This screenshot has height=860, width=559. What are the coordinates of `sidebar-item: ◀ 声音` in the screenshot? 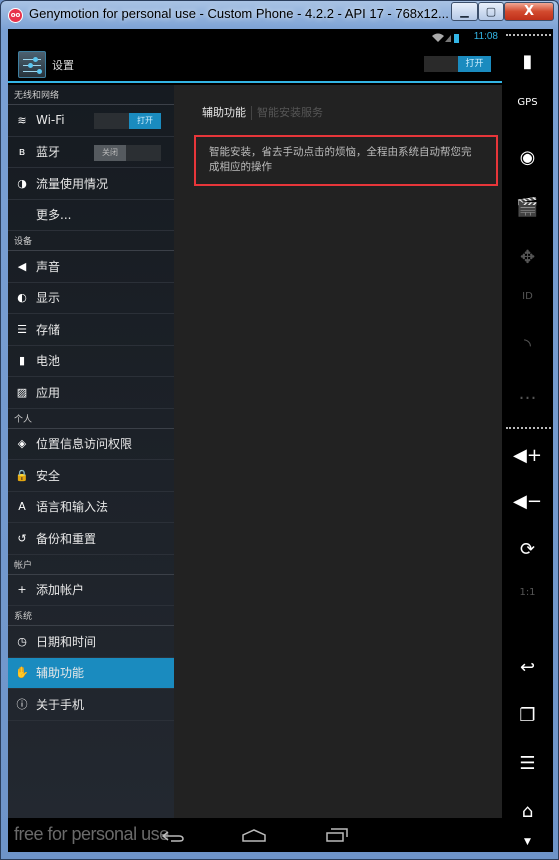 It's located at (91, 267).